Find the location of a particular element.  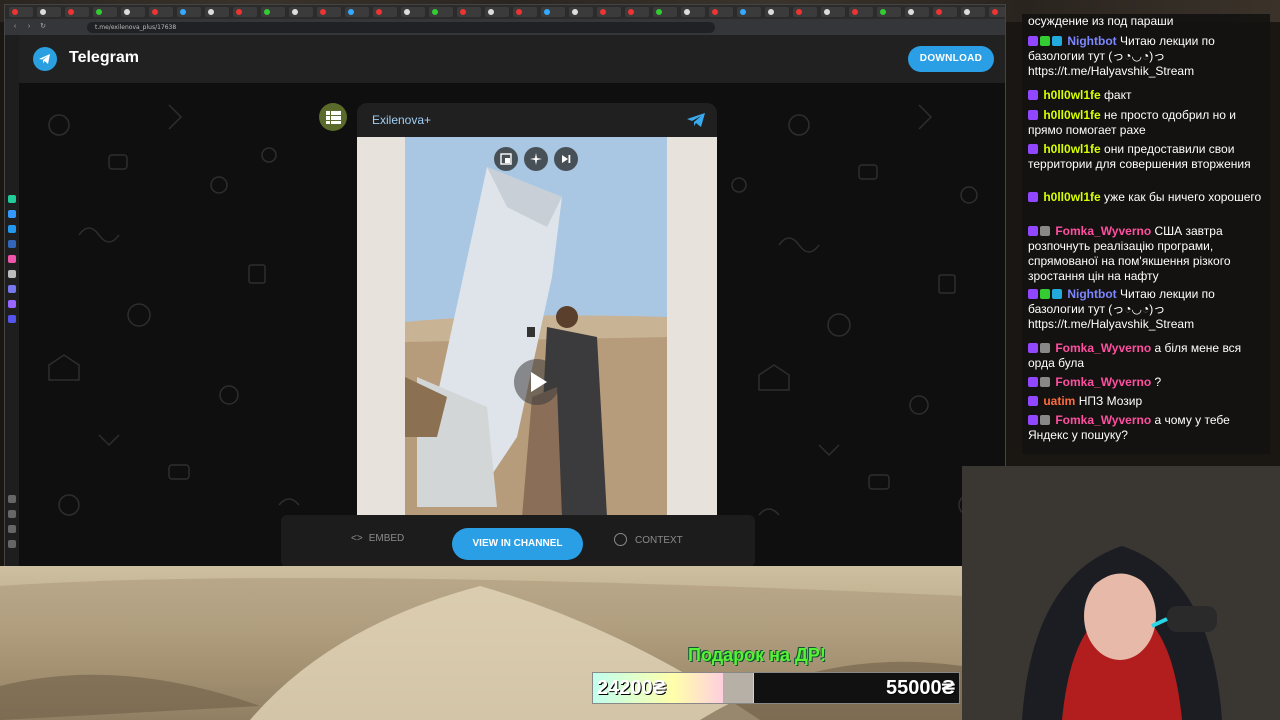

embed-button: <> EMBED is located at coordinates (377, 538).